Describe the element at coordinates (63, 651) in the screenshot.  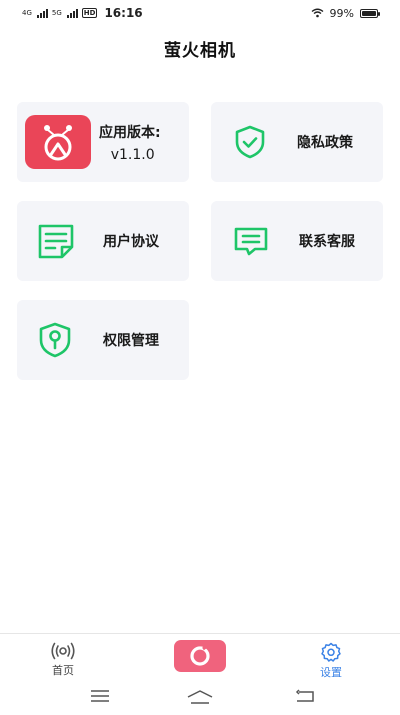
I see `radio-waves-icon` at that location.